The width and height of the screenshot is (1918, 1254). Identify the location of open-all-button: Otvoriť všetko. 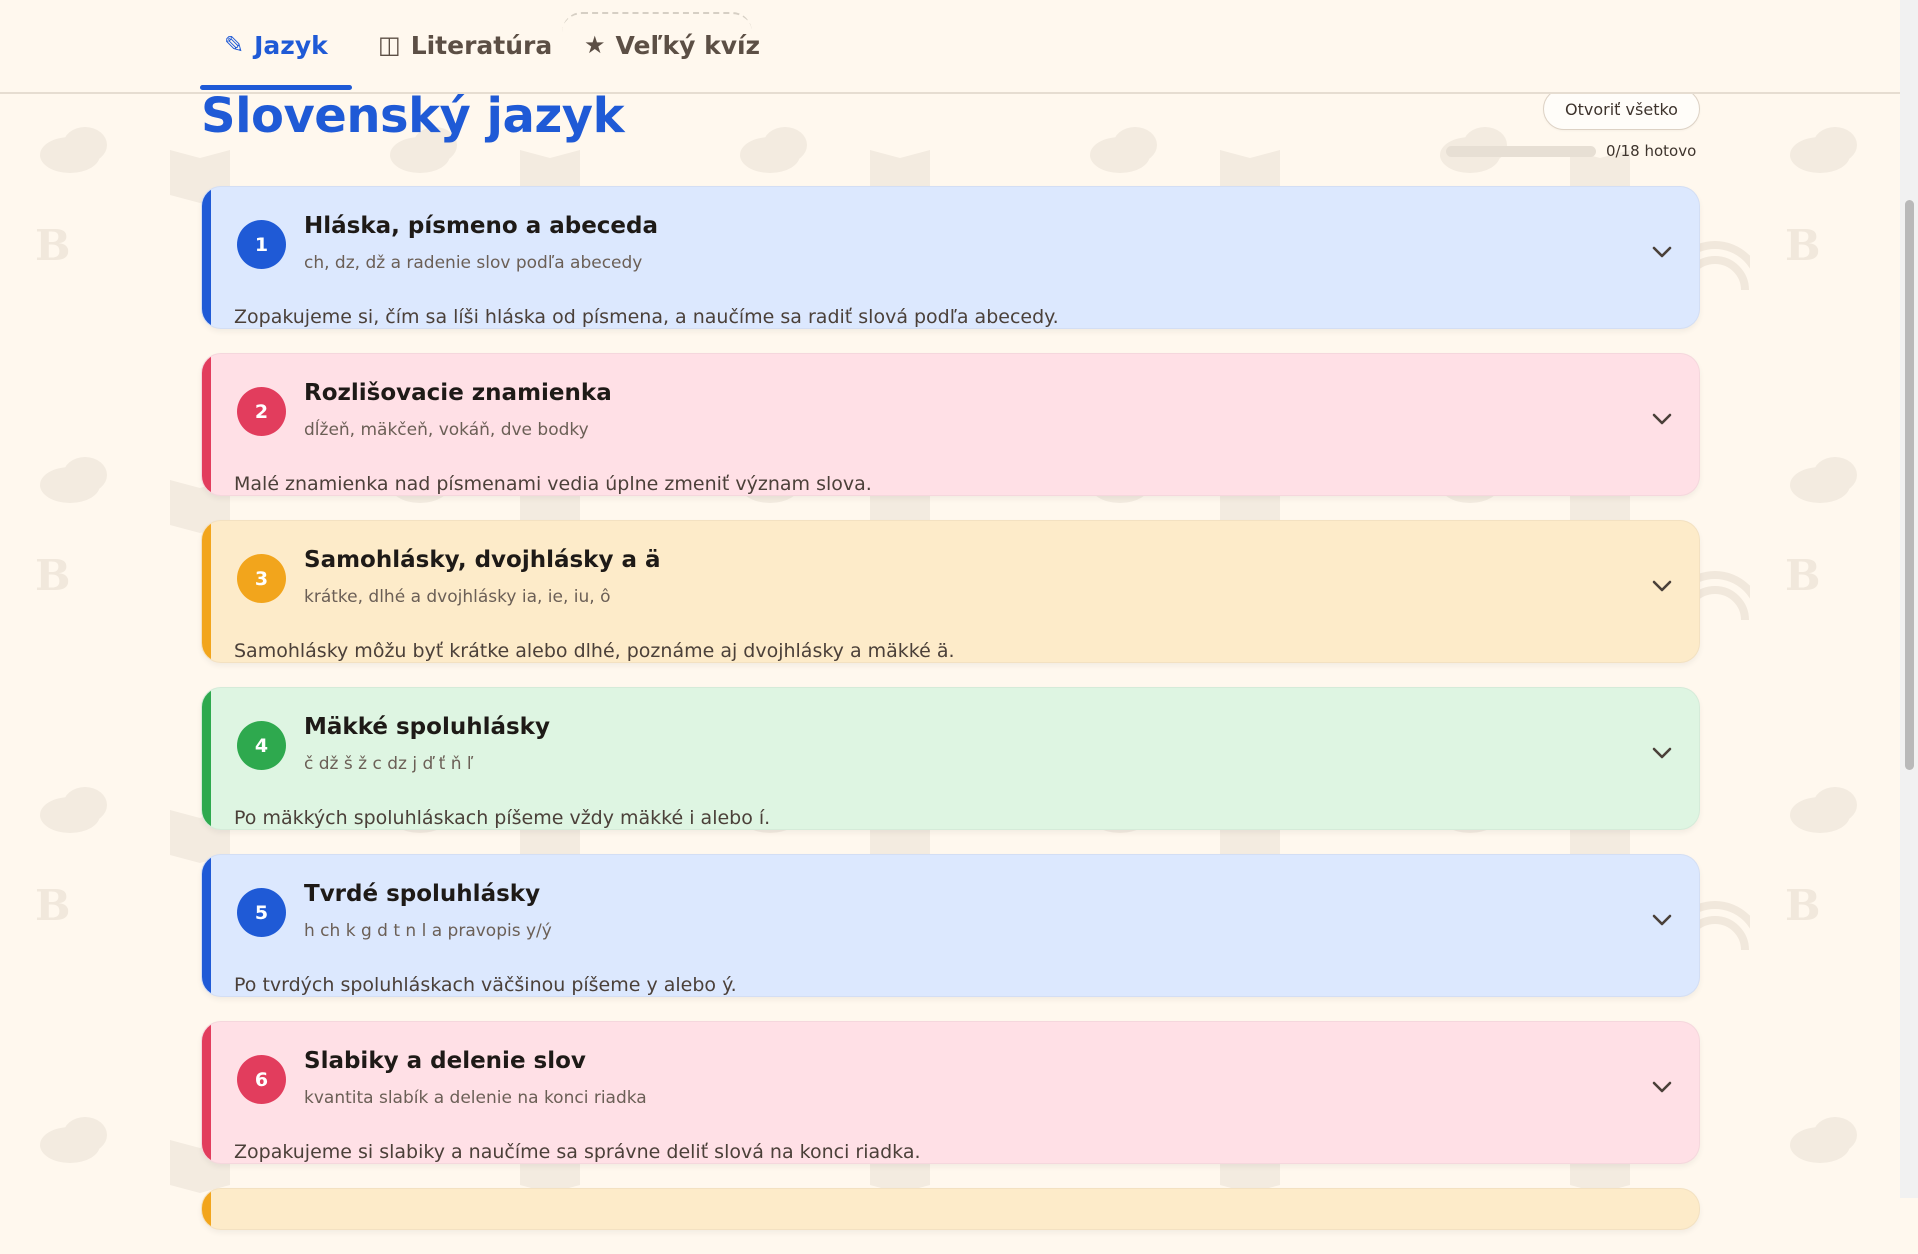
(1621, 109).